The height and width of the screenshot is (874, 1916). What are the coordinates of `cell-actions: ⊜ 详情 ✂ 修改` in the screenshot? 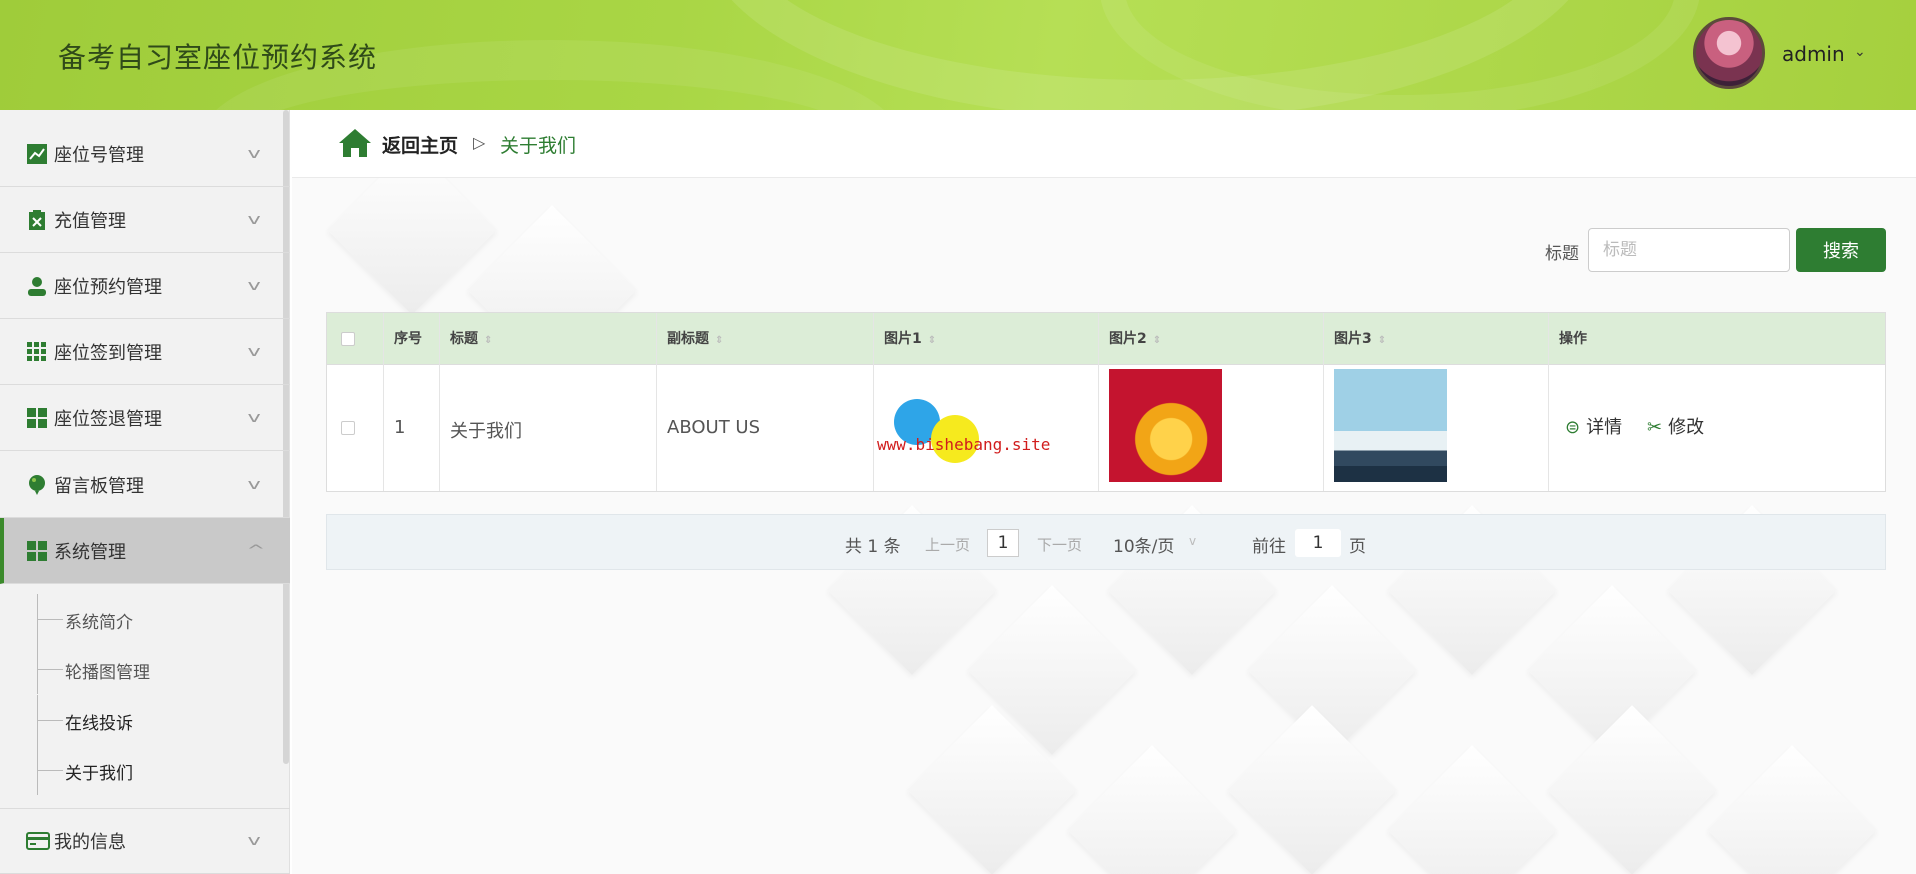 It's located at (1717, 428).